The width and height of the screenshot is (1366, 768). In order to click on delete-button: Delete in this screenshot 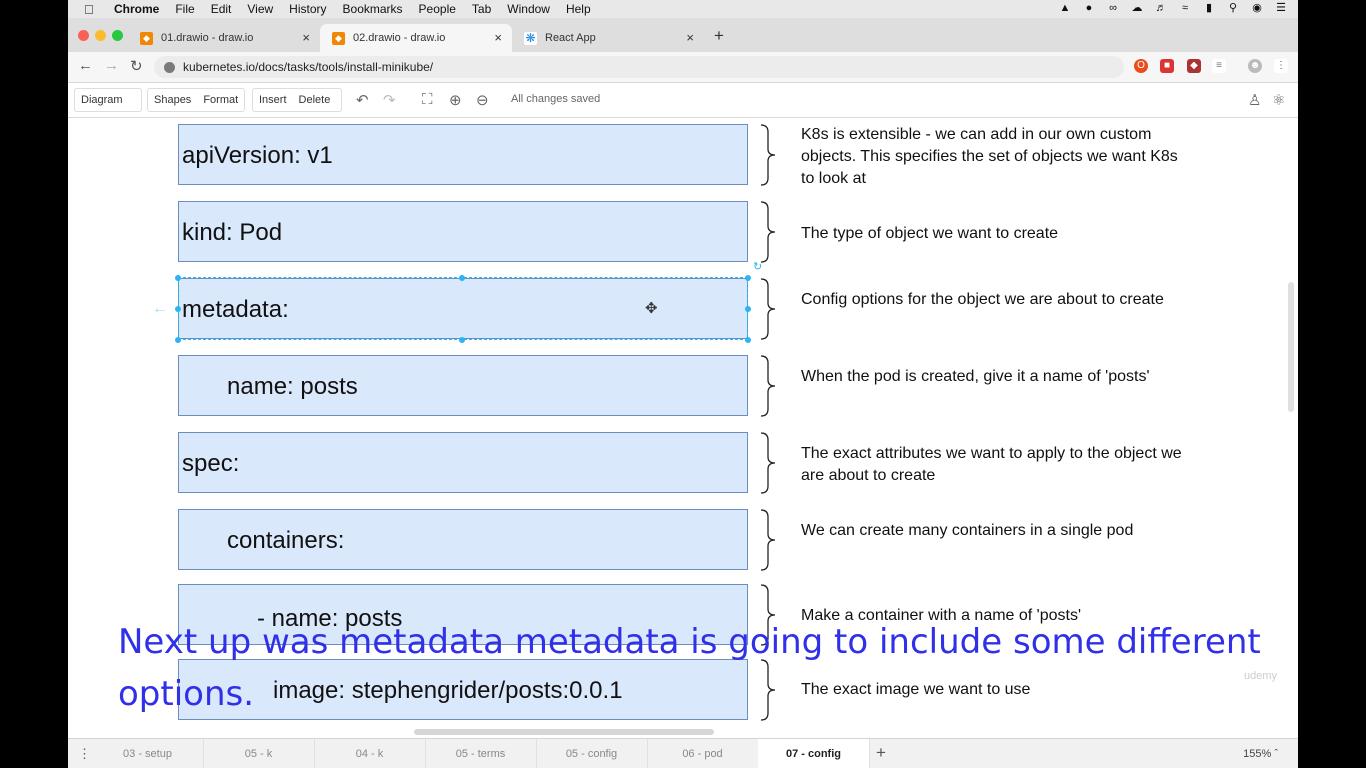, I will do `click(315, 100)`.